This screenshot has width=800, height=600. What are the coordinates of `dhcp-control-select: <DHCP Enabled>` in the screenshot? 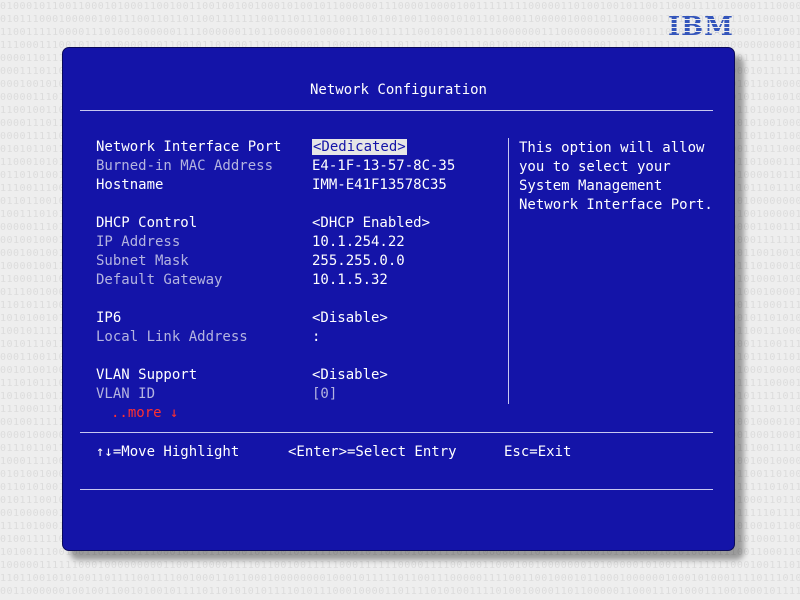 It's located at (371, 223).